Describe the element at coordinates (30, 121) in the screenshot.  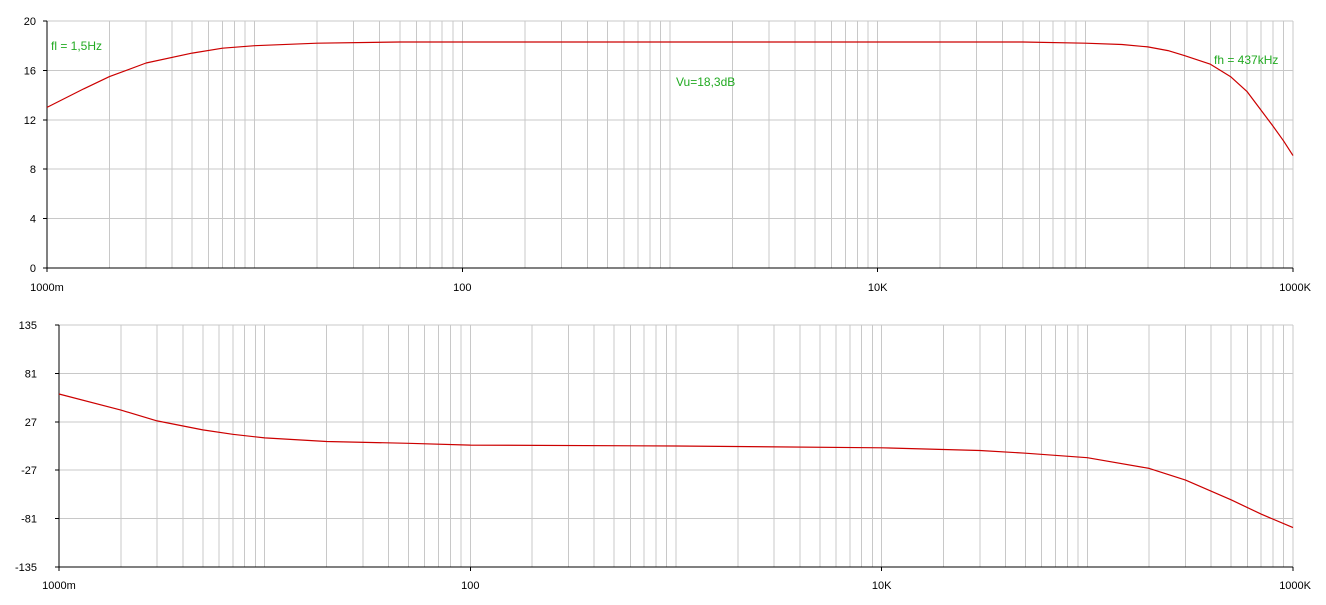
I see `y-tick-label: 12` at that location.